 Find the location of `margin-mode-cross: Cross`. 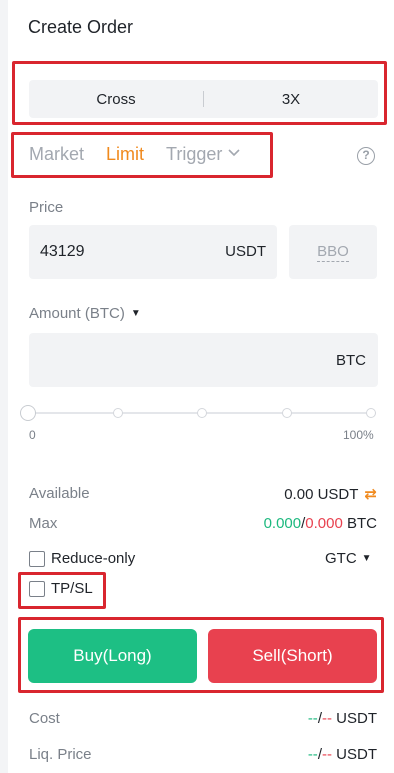

margin-mode-cross: Cross is located at coordinates (116, 99).